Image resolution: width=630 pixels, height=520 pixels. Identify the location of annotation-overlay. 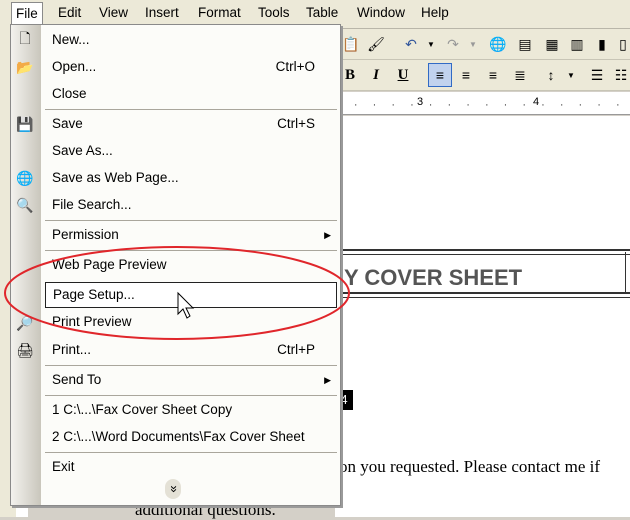
(177, 293).